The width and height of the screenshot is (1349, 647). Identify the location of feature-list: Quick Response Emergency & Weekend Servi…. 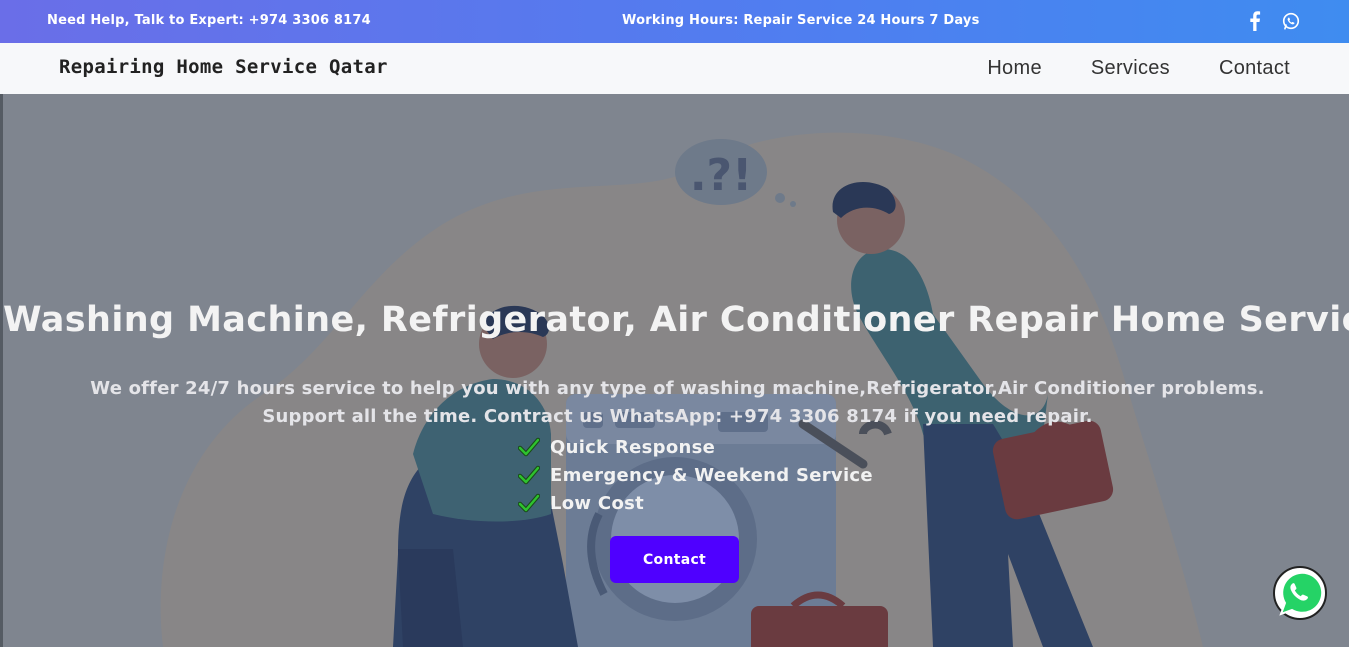
(695, 475).